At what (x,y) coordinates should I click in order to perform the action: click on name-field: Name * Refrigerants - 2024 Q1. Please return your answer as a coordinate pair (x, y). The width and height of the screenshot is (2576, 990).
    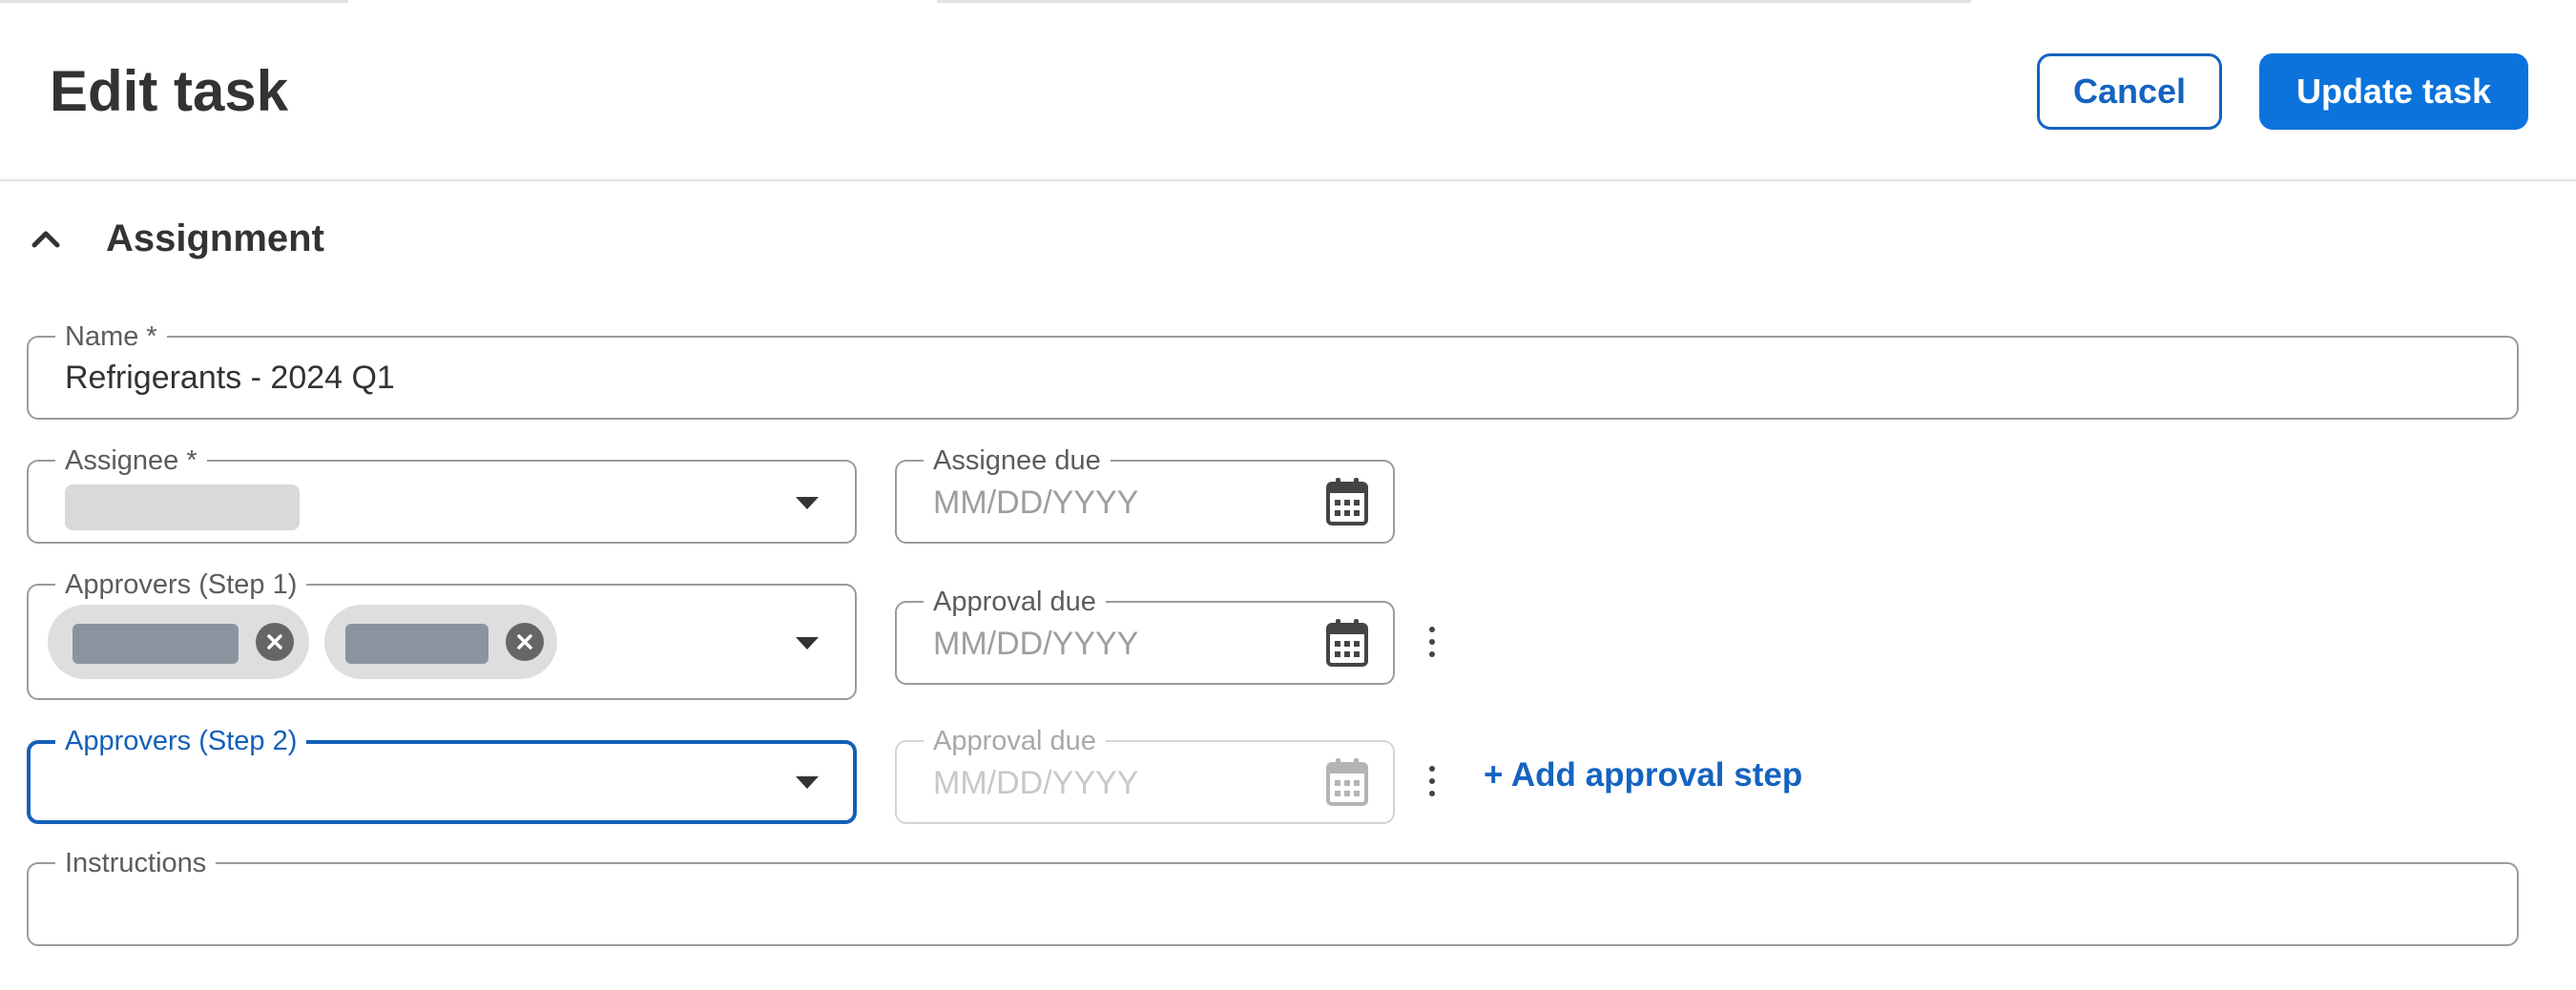
    Looking at the image, I should click on (1273, 370).